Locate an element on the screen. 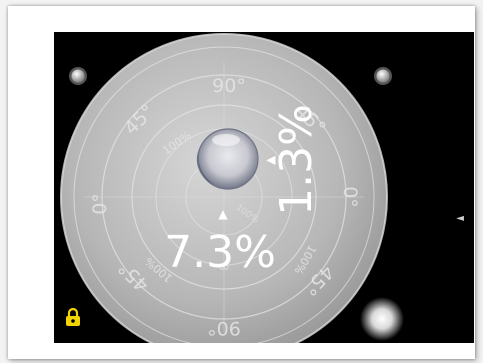  vertical-reading: 1.3% is located at coordinates (296, 160).